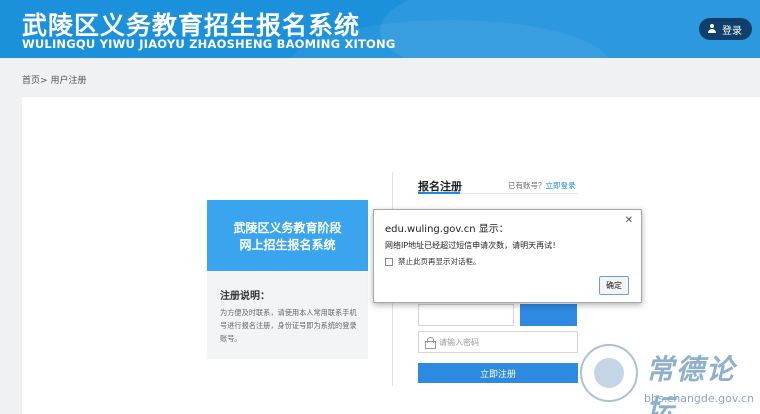 The width and height of the screenshot is (760, 414). Describe the element at coordinates (68, 81) in the screenshot. I see `breadcrumb-current: 用户注册` at that location.